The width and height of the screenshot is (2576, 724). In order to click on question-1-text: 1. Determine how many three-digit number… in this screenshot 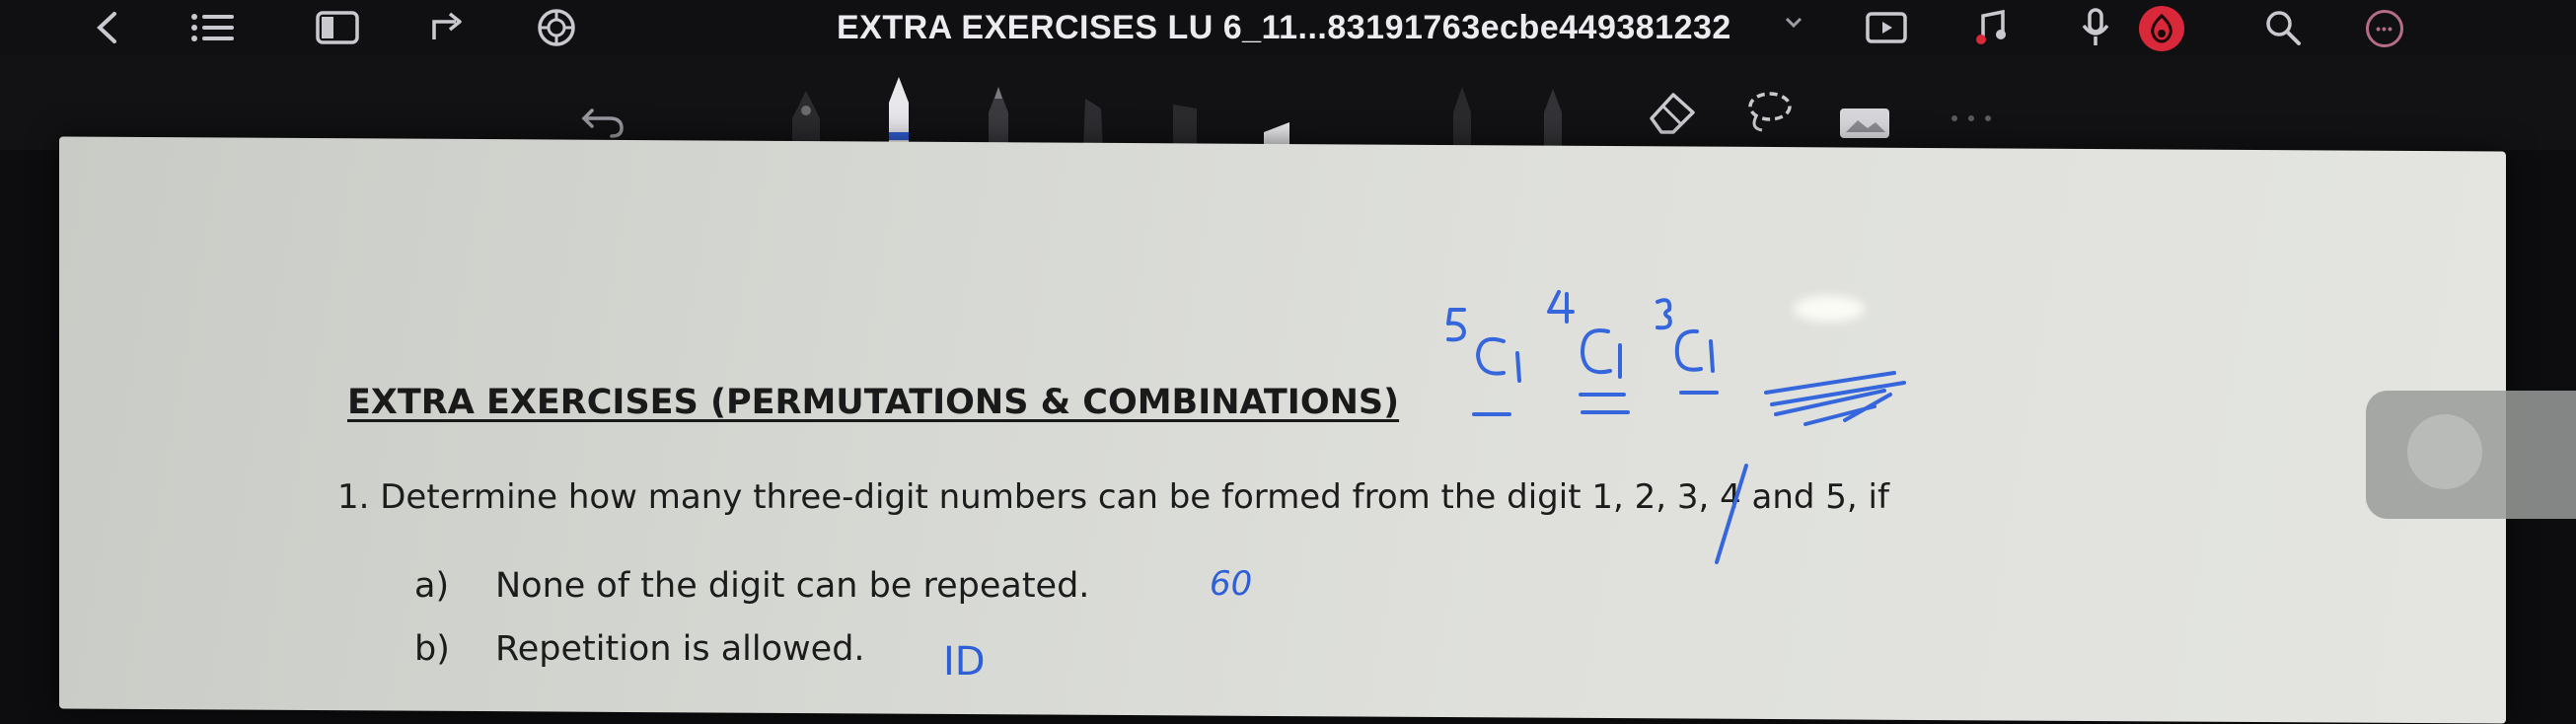, I will do `click(1113, 497)`.